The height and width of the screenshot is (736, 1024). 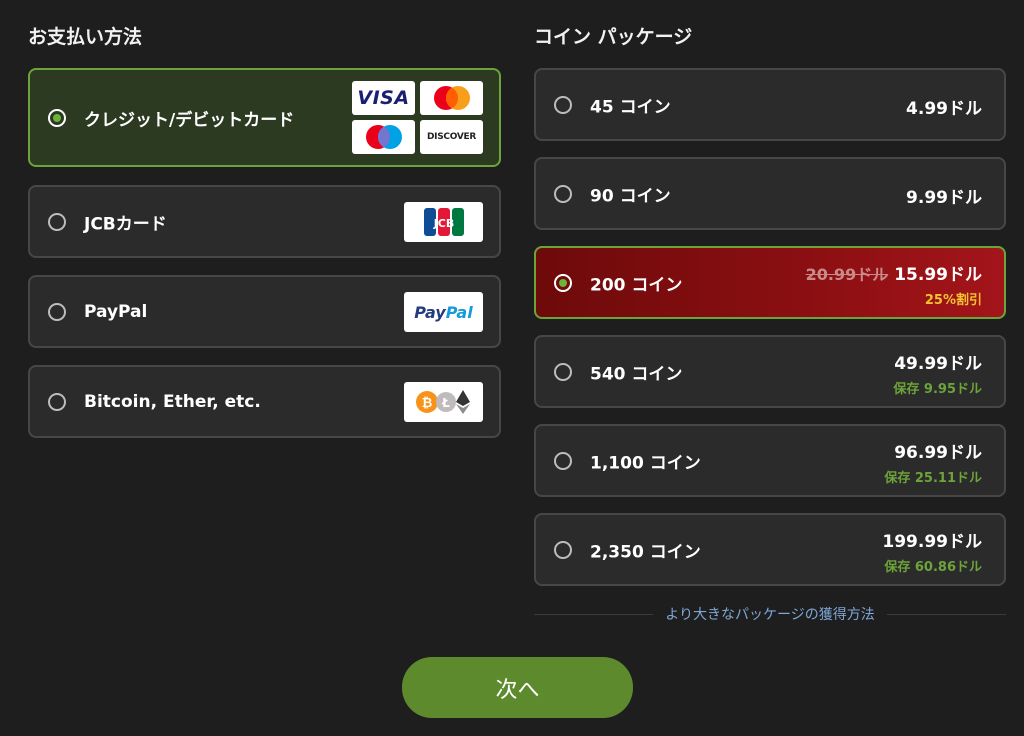 I want to click on paypal-logo-pay: Pay, so click(x=430, y=312).